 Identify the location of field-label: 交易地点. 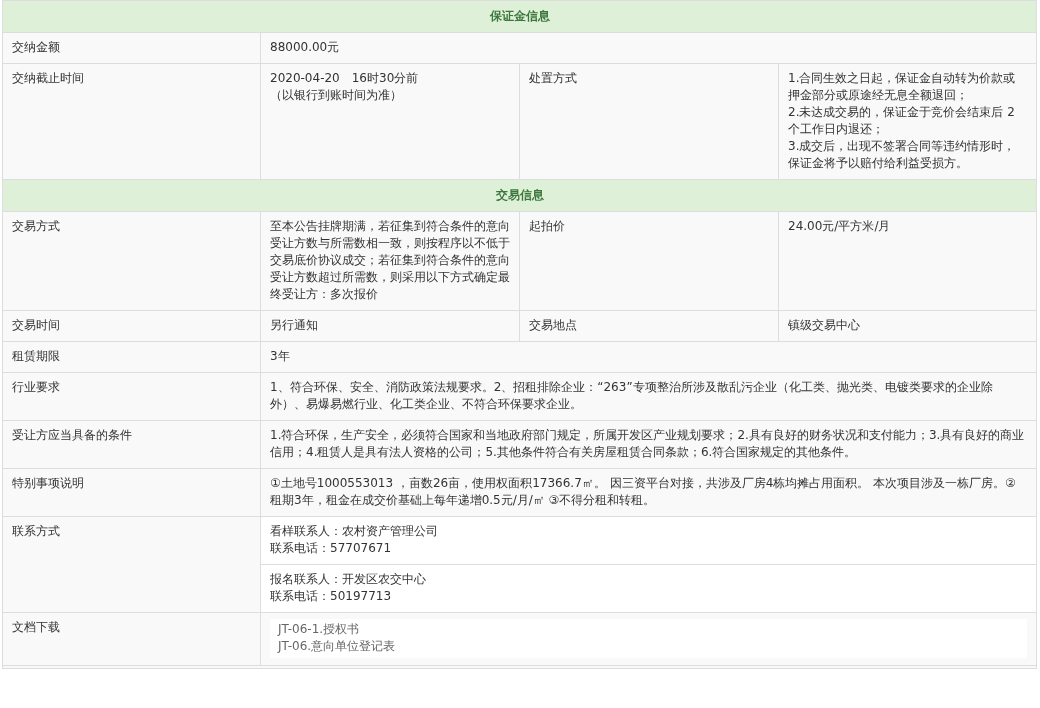
(553, 325).